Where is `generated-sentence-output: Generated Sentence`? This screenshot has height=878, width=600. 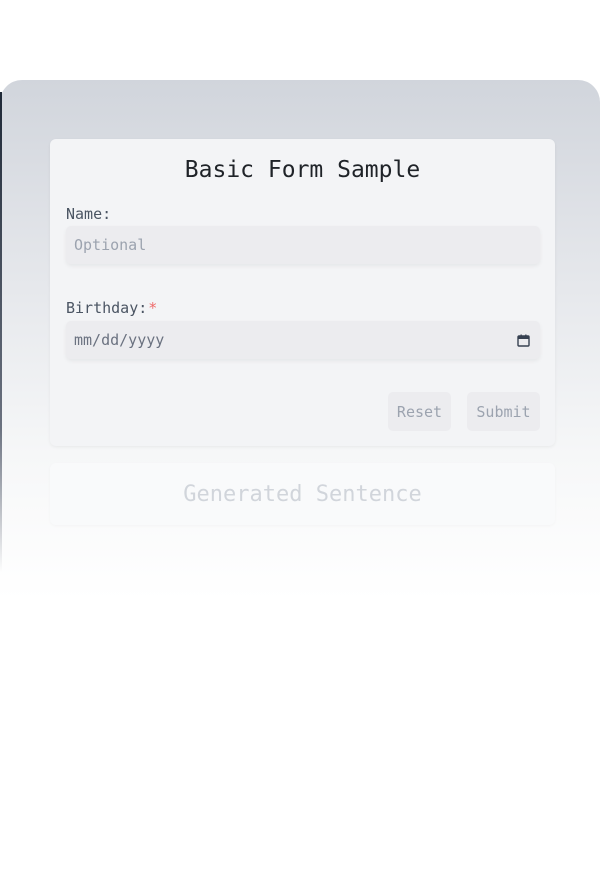 generated-sentence-output: Generated Sentence is located at coordinates (302, 494).